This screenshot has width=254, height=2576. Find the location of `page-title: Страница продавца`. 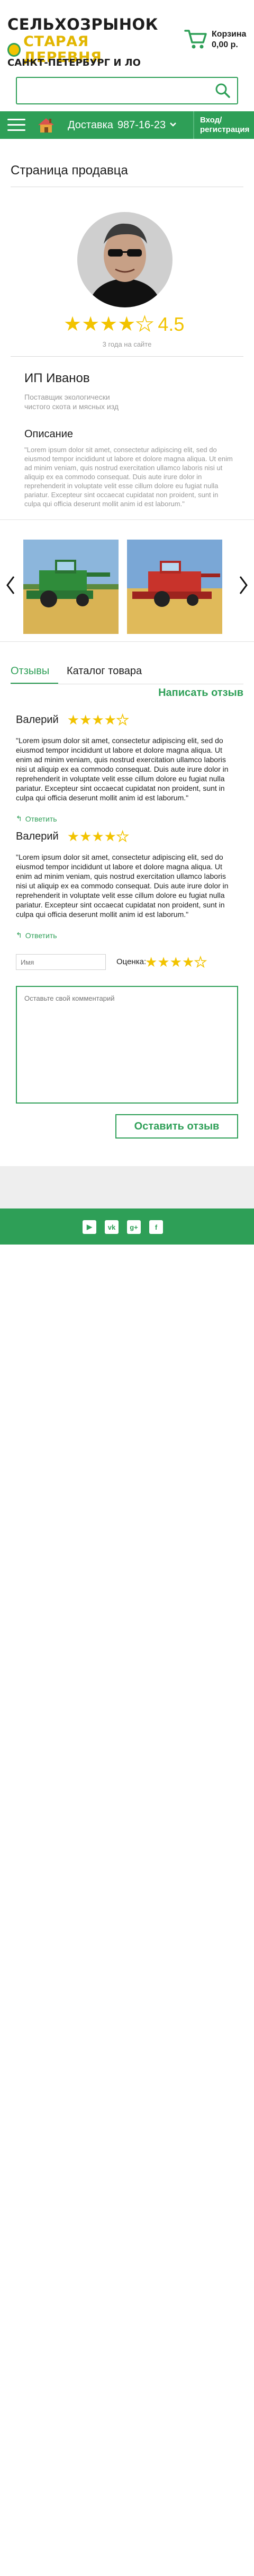

page-title: Страница продавца is located at coordinates (69, 170).